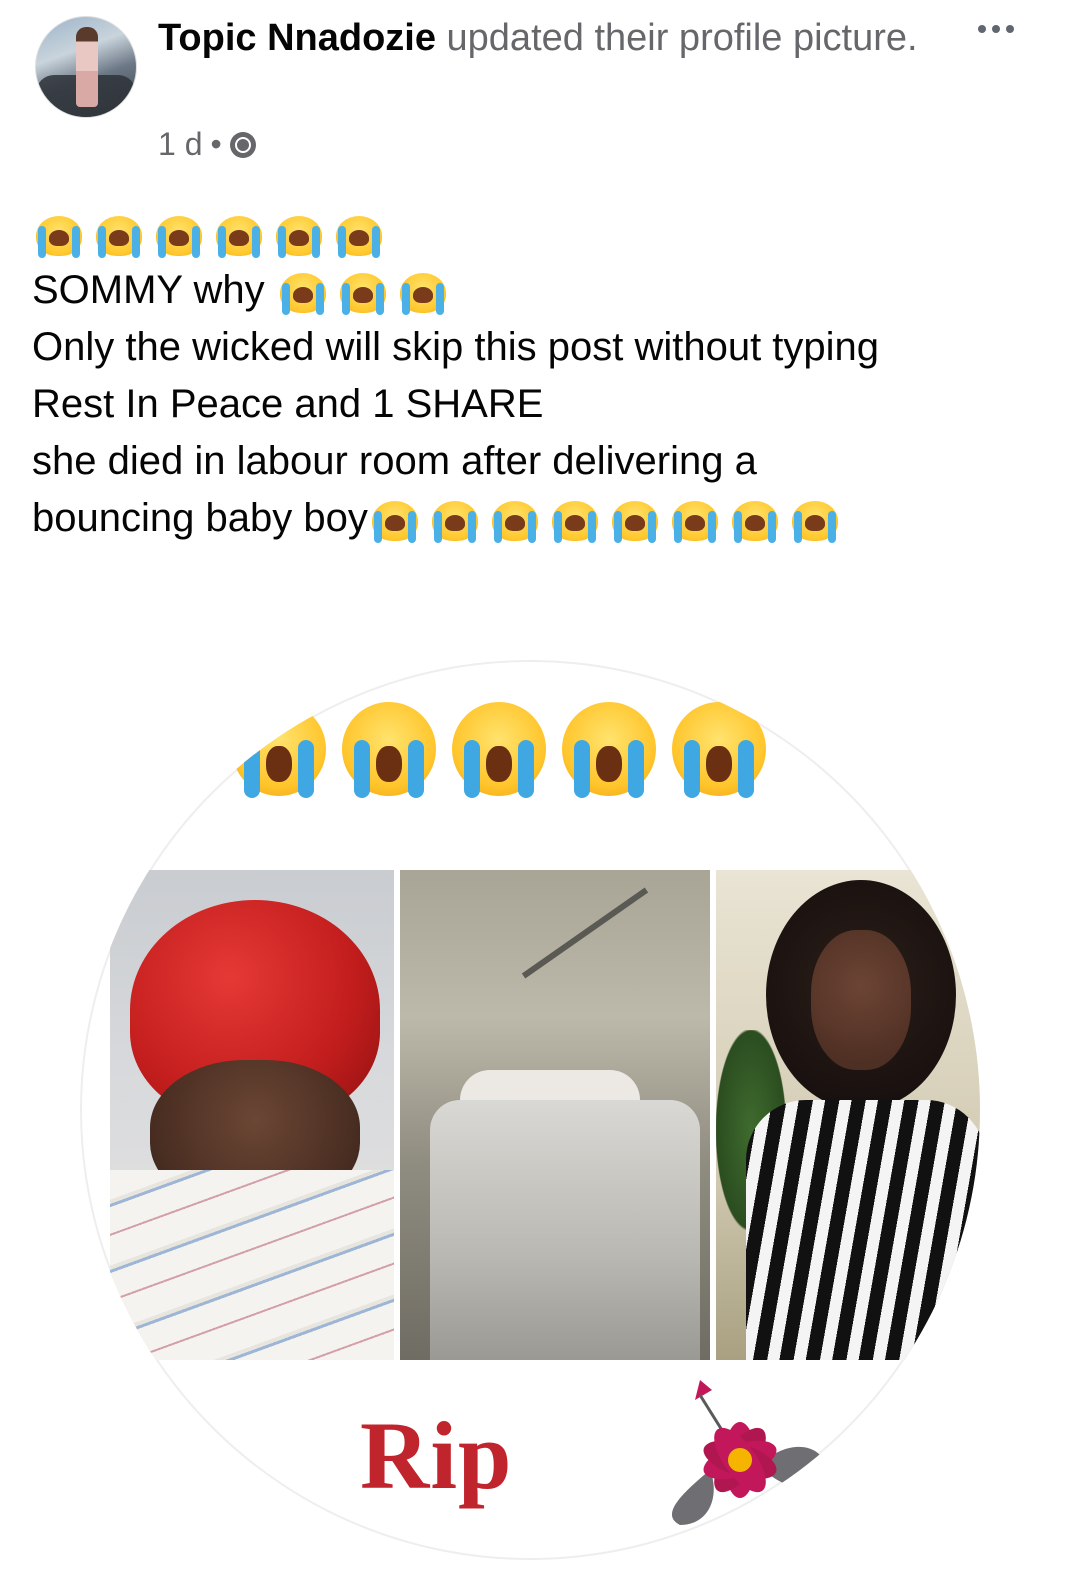  I want to click on collage-baby-photo, so click(252, 1115).